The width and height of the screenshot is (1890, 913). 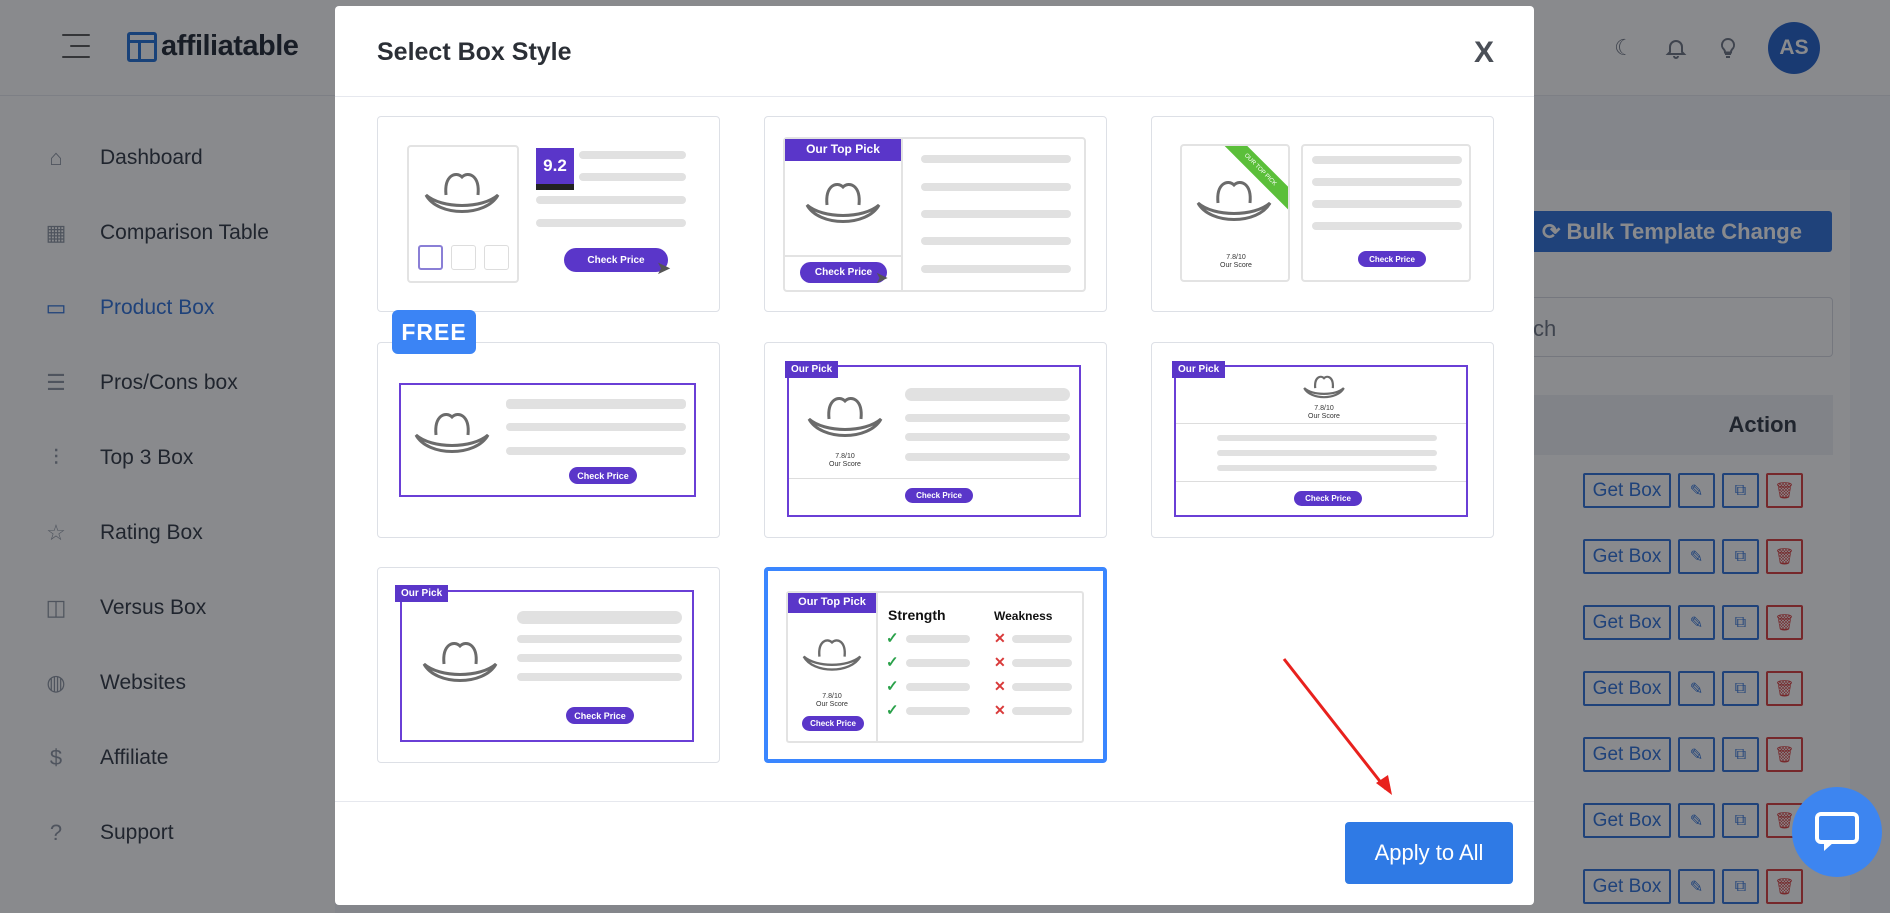 What do you see at coordinates (434, 332) in the screenshot?
I see `free-badge: FREE` at bounding box center [434, 332].